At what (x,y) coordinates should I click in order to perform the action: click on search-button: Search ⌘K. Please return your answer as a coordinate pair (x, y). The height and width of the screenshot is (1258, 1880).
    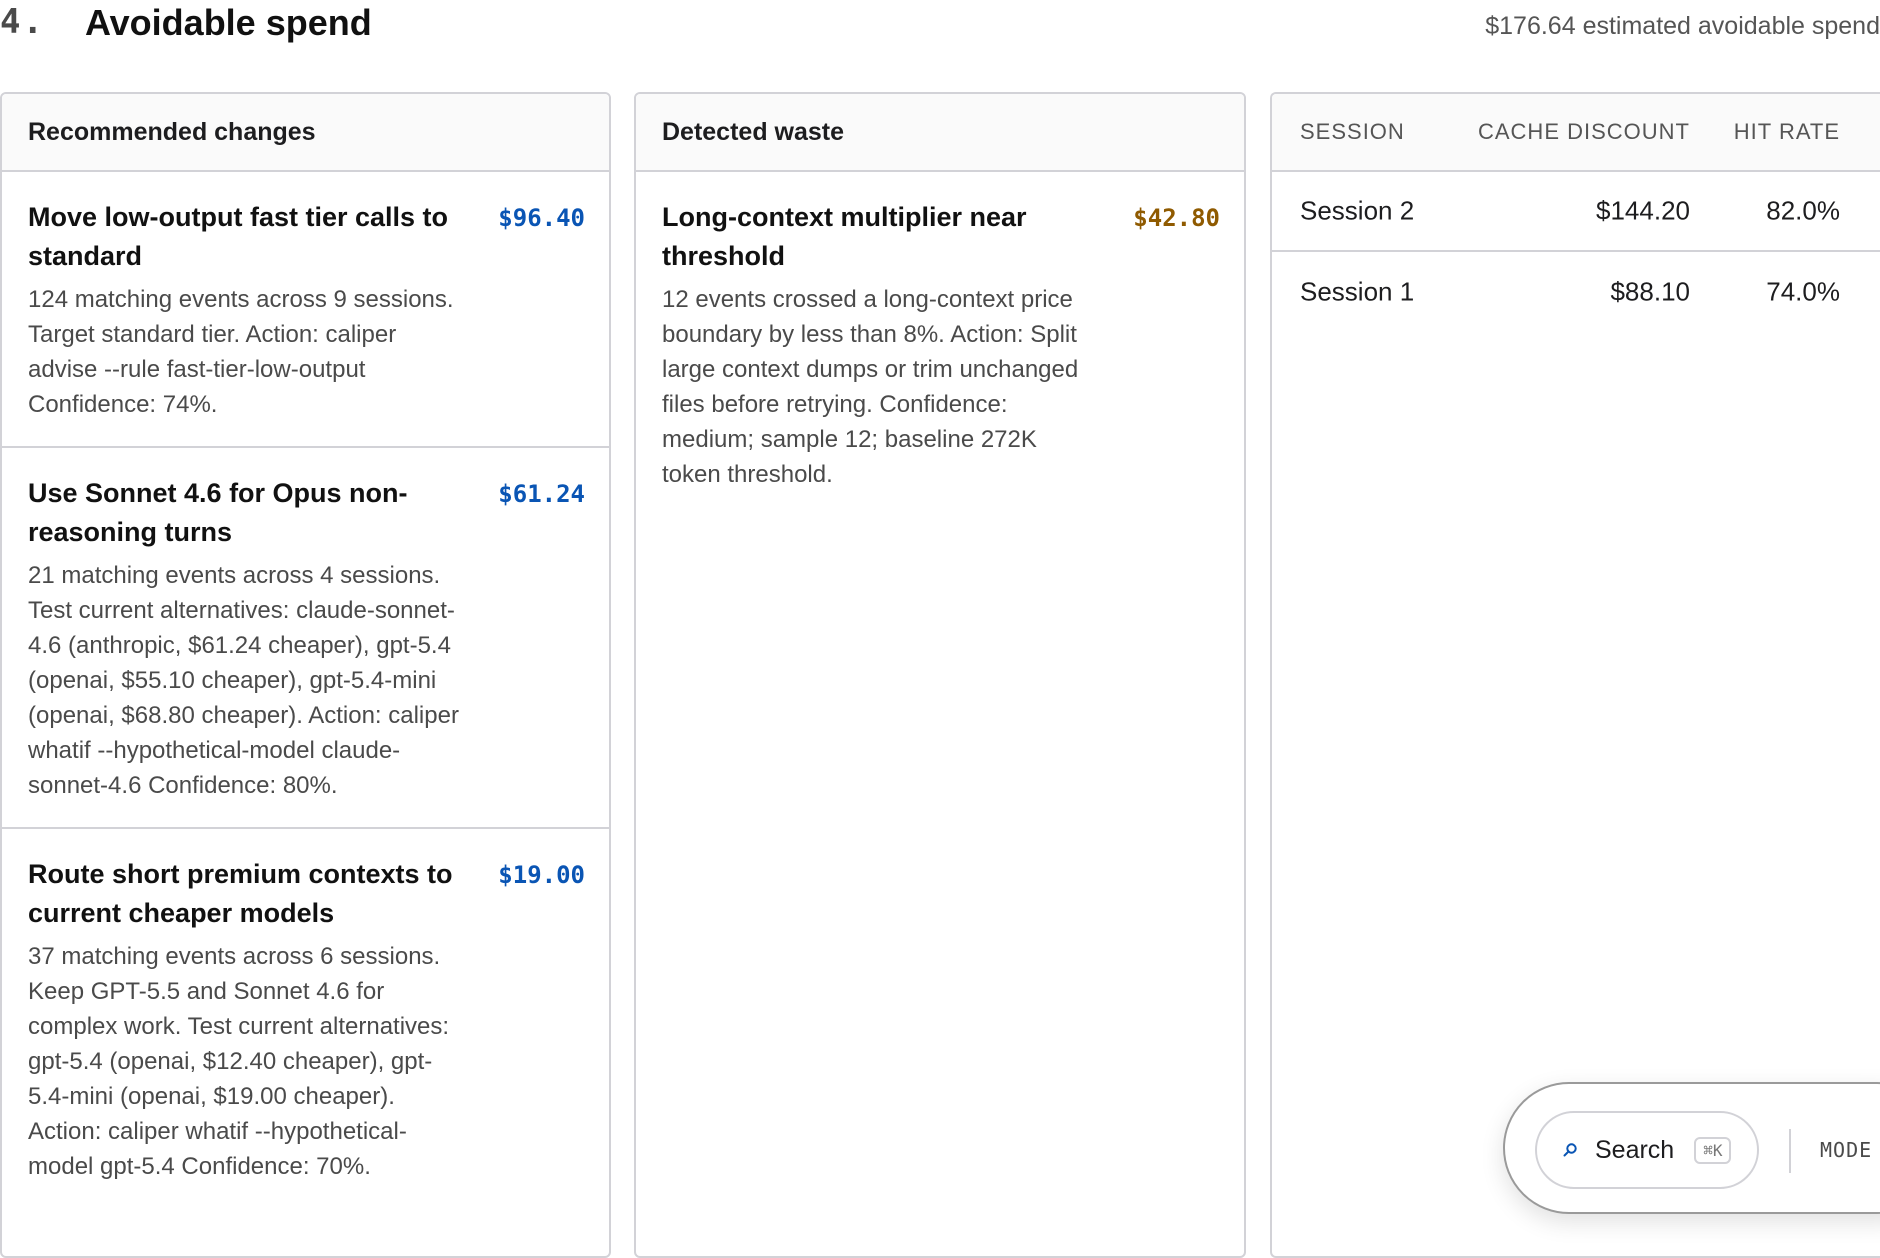
    Looking at the image, I should click on (1647, 1150).